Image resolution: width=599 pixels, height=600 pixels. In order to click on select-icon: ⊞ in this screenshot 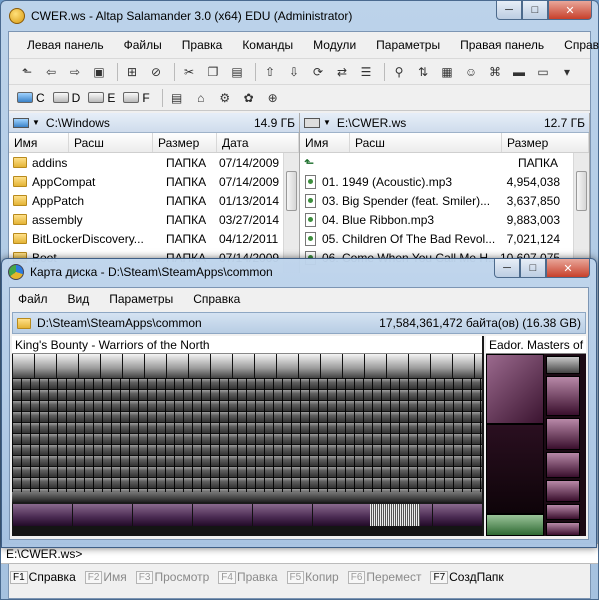, I will do `click(132, 72)`.